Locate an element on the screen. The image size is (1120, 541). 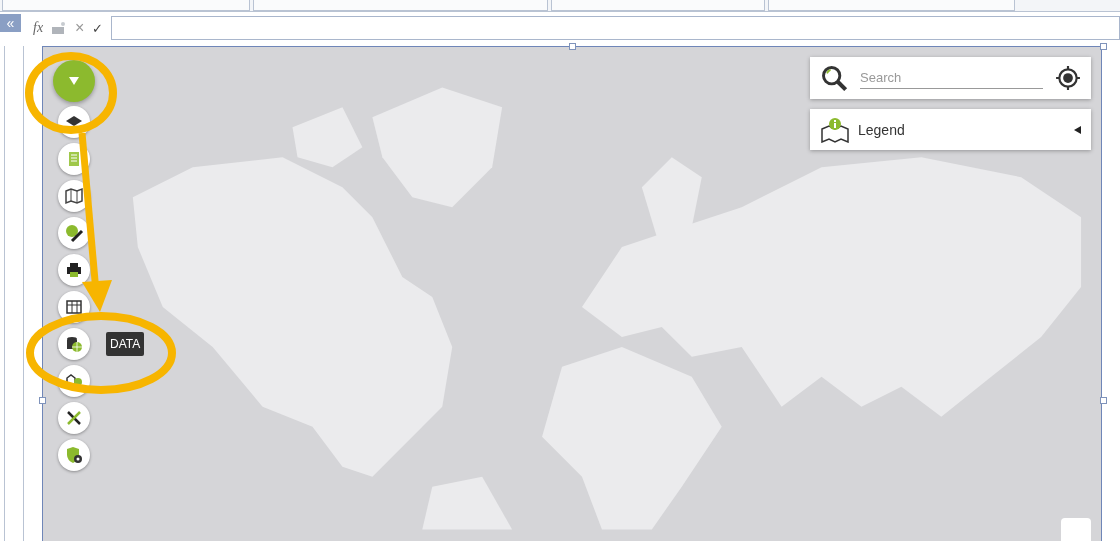
tooltip: DATA is located at coordinates (125, 344).